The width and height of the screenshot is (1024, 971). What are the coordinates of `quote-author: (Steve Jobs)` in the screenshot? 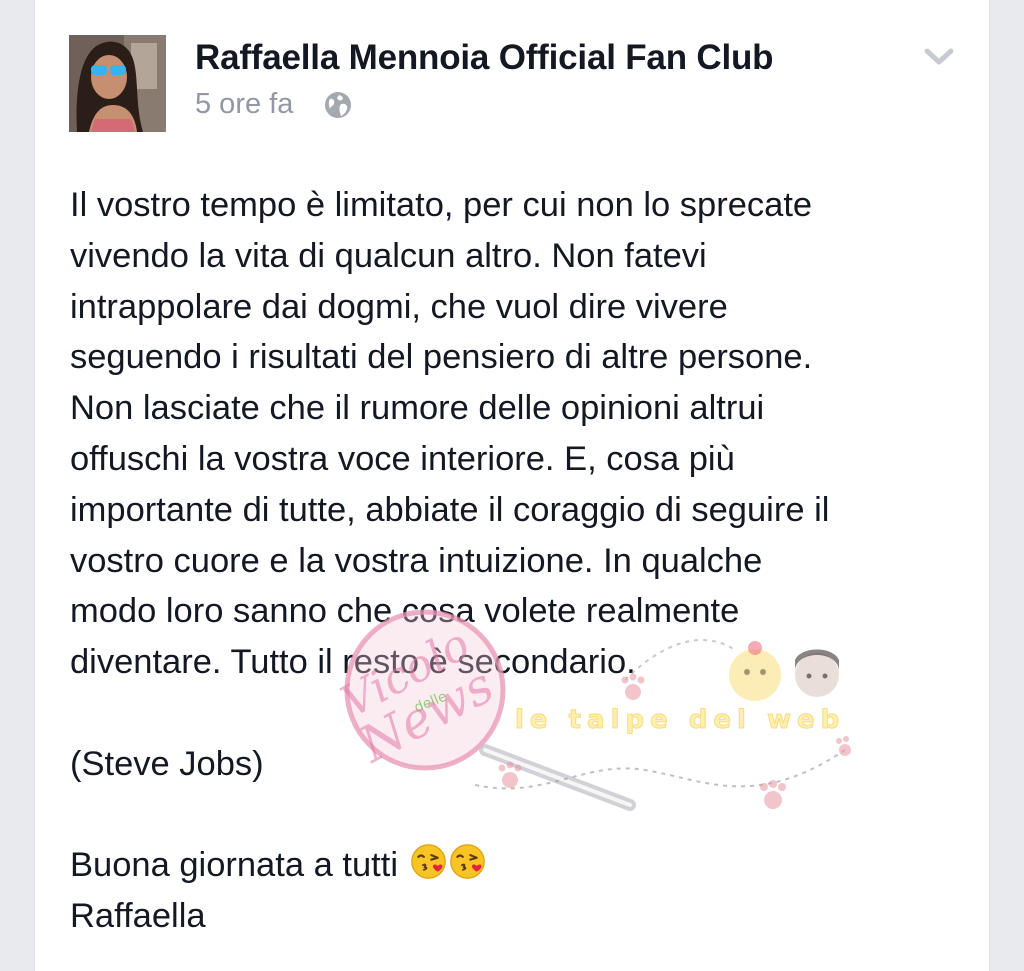 It's located at (167, 763).